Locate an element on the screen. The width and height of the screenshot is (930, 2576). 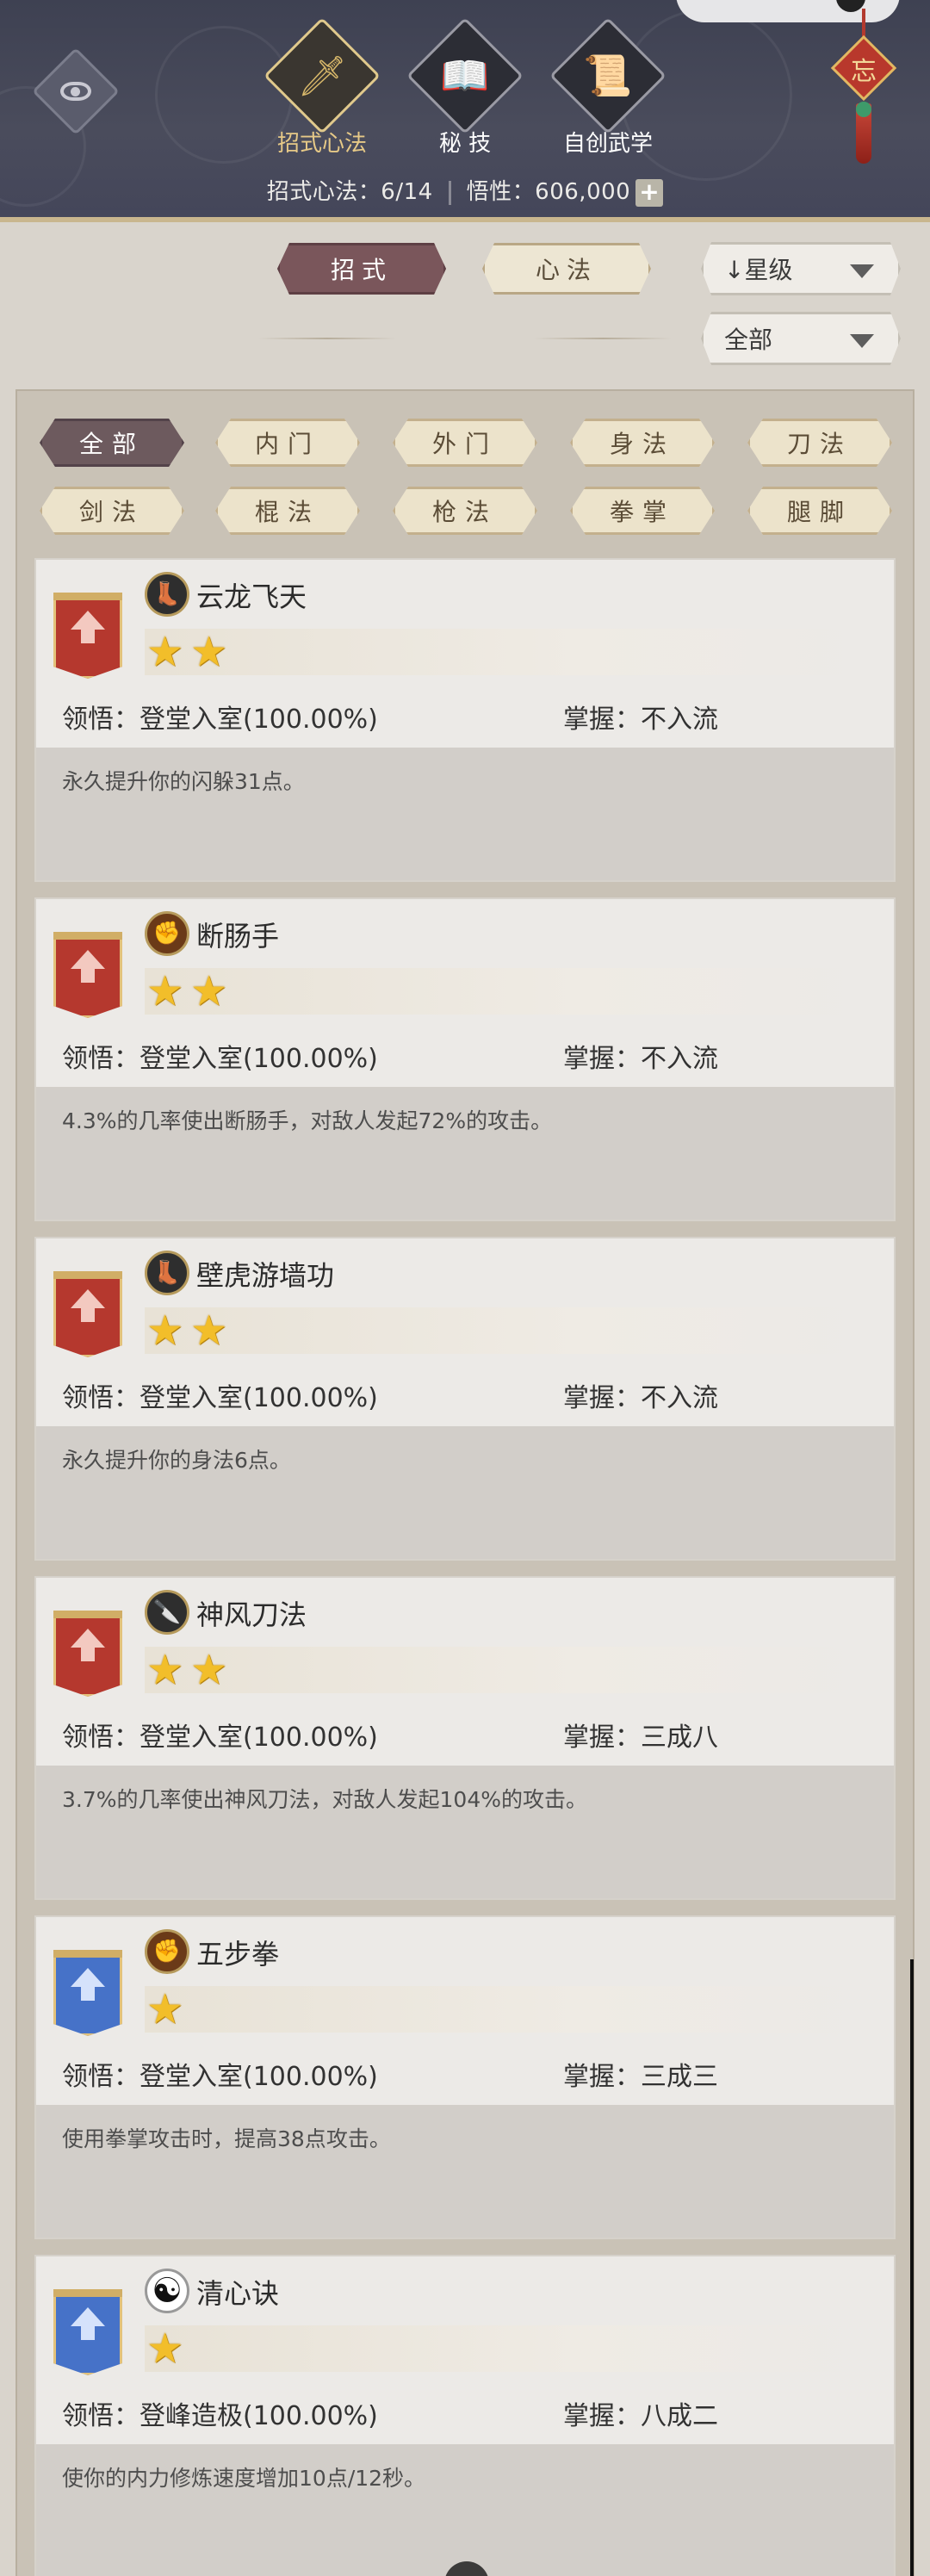
sword-icon: 🗡 is located at coordinates (322, 76).